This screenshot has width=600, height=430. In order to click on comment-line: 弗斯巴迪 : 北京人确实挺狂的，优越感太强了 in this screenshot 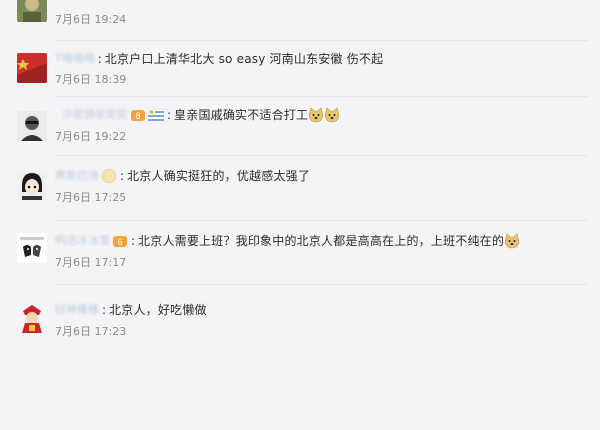, I will do `click(182, 176)`.